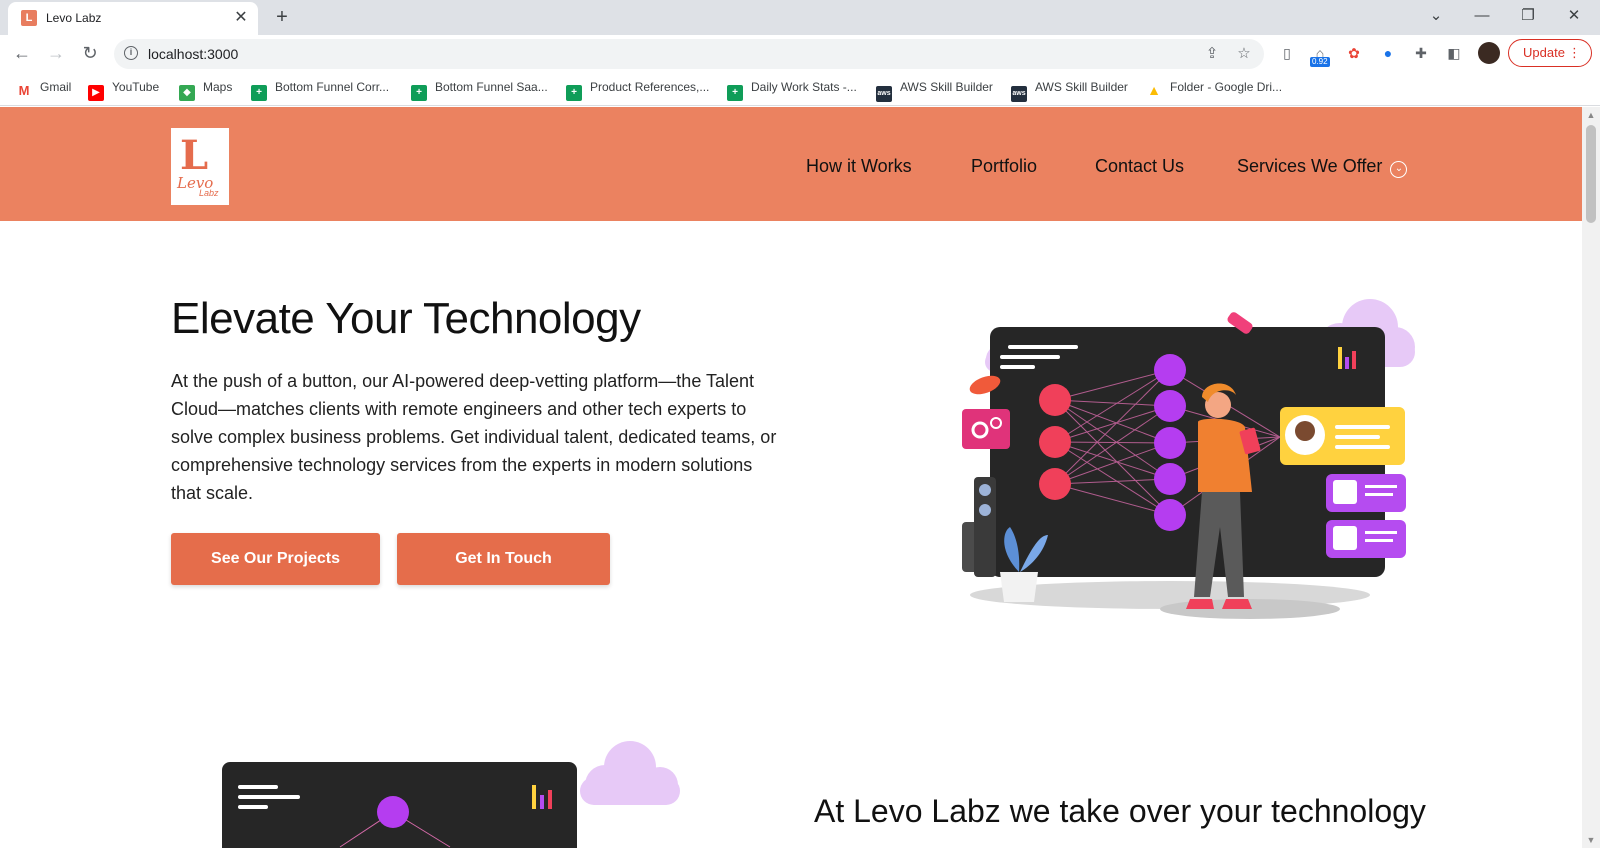 This screenshot has width=1600, height=848. I want to click on scroll-up-icon: ▲, so click(1591, 115).